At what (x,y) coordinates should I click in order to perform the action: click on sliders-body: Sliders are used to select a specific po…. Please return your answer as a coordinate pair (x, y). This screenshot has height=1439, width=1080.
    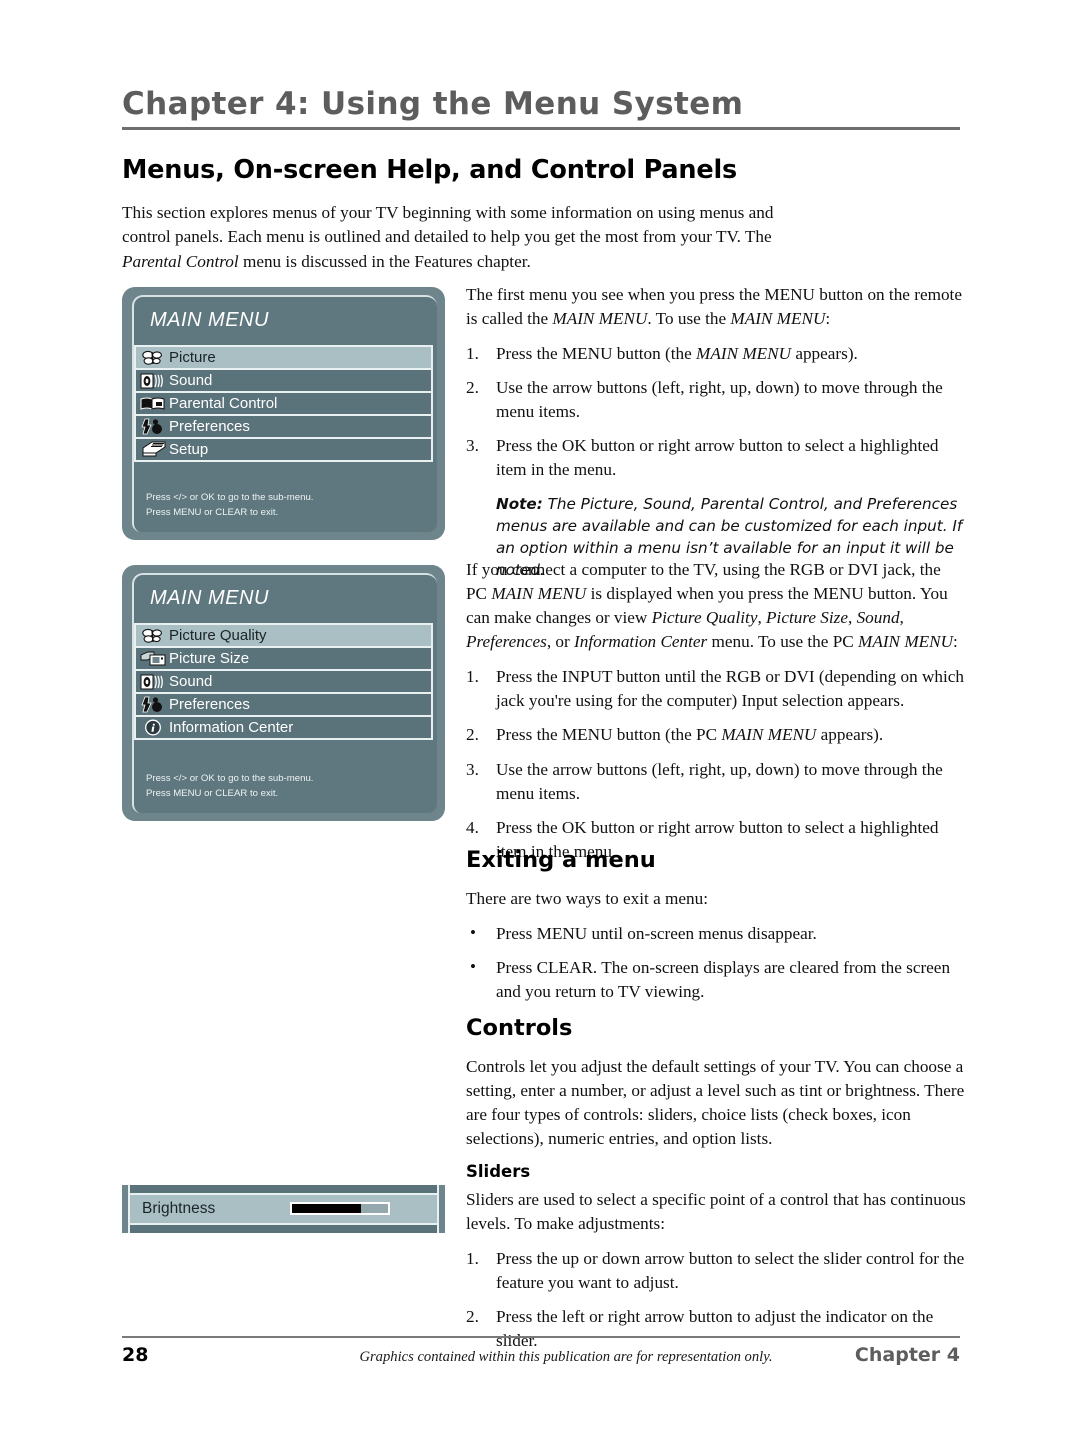
    Looking at the image, I should click on (716, 1212).